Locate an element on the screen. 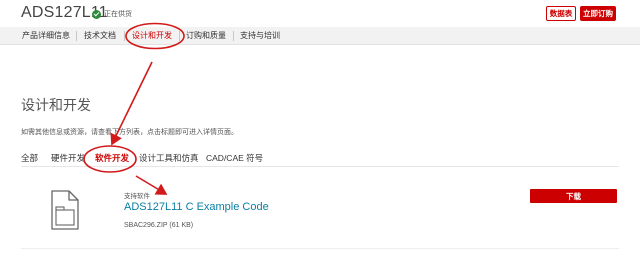  list-divider is located at coordinates (320, 248).